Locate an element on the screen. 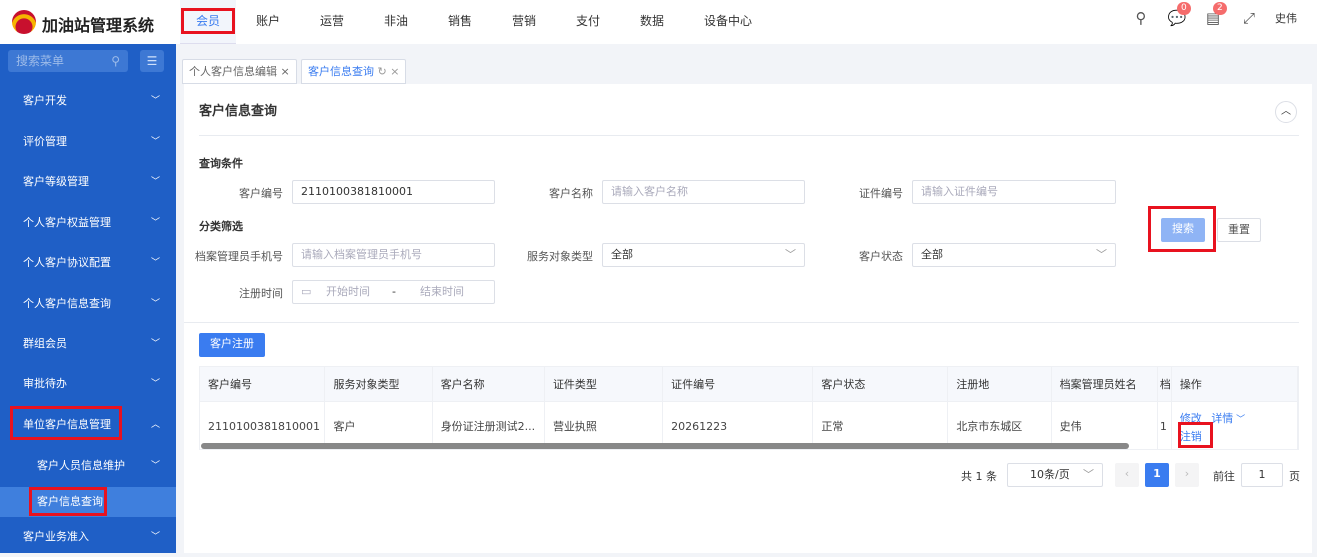 The height and width of the screenshot is (557, 1317). collapse-menu-button: ☰ is located at coordinates (152, 61).